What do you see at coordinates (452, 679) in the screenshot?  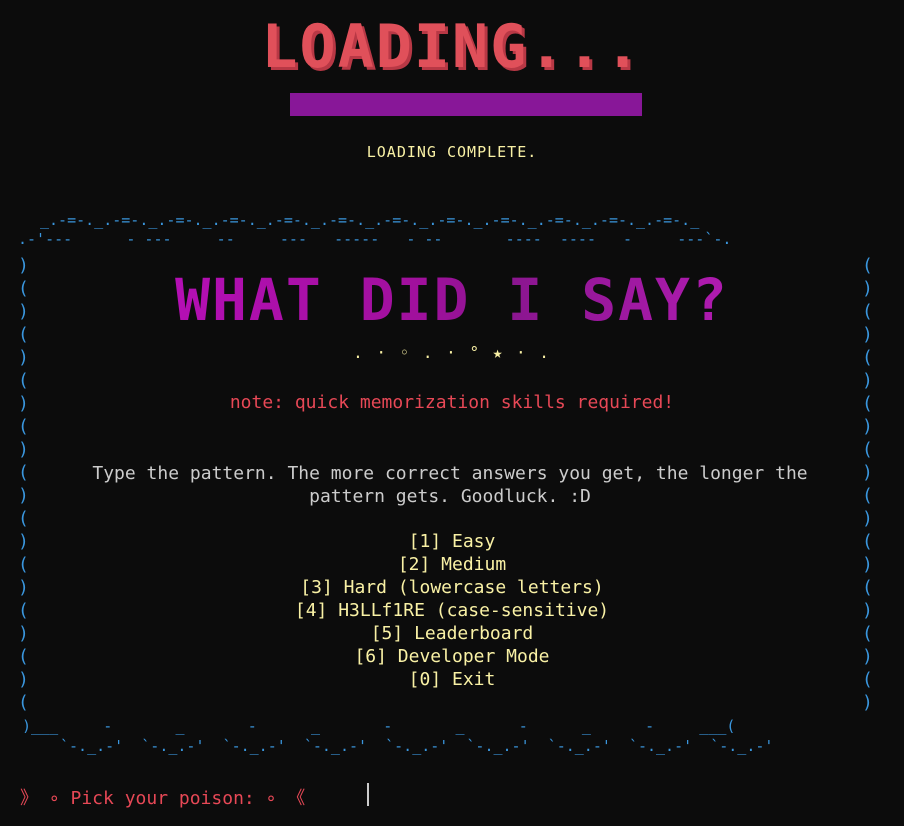 I see `menu-item-exit: [0] Exit` at bounding box center [452, 679].